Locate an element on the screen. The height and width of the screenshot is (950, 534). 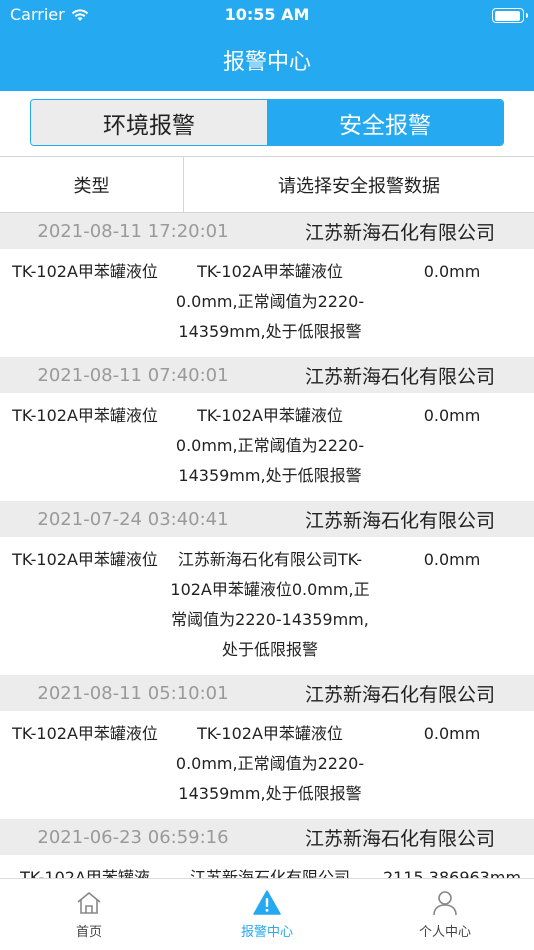
alarm-point-name: TK-102A甲苯罐液 is located at coordinates (85, 873).